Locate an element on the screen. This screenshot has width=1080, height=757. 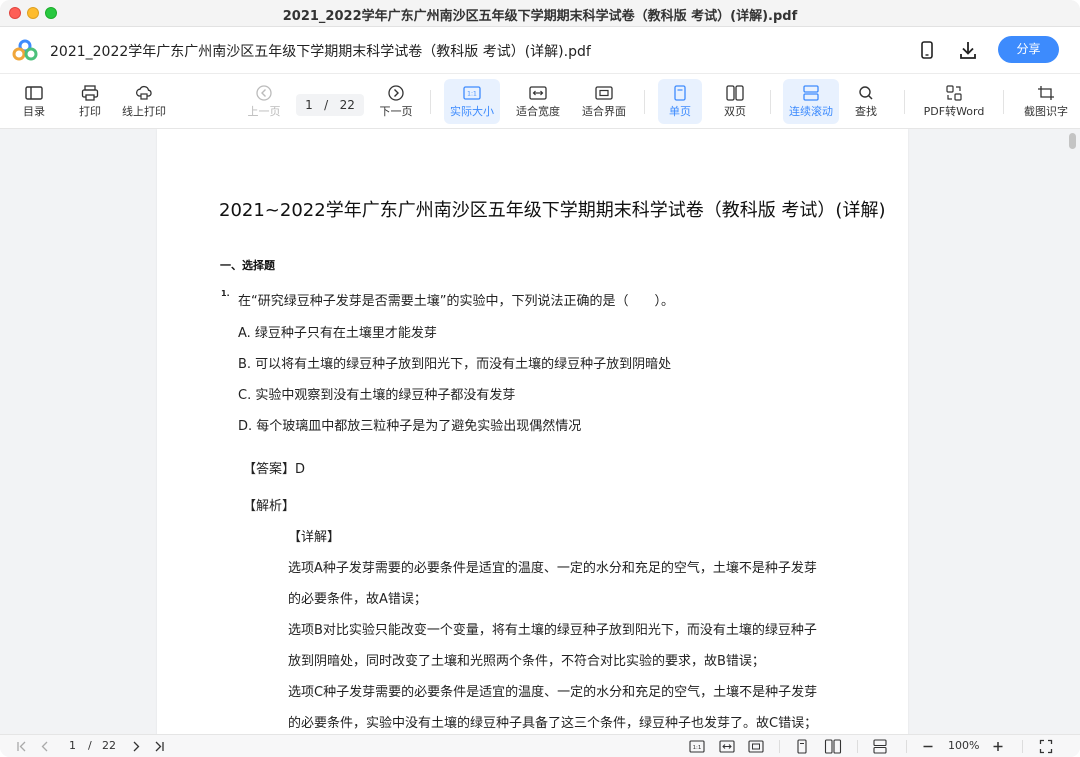
section-heading: 一、选择题 is located at coordinates (247, 265).